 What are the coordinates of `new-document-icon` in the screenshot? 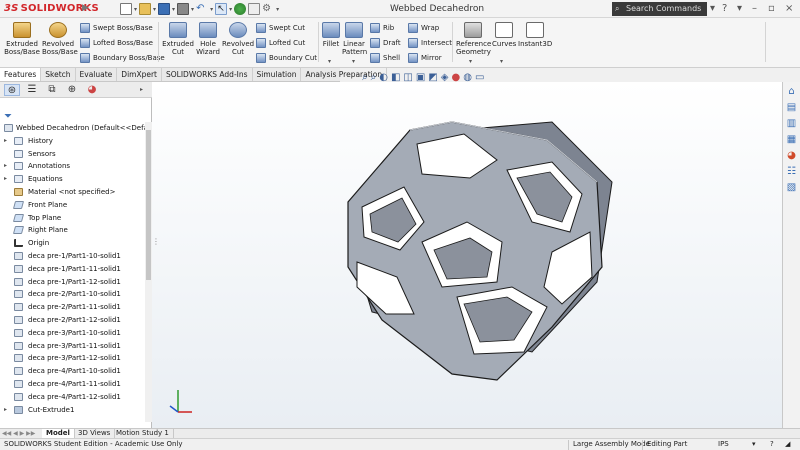 It's located at (126, 9).